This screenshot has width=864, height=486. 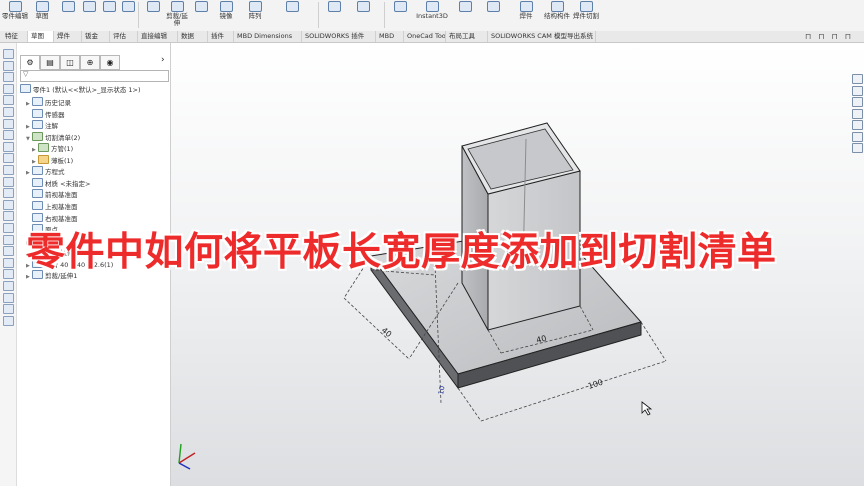 What do you see at coordinates (647, 408) in the screenshot?
I see `mouse-cursor` at bounding box center [647, 408].